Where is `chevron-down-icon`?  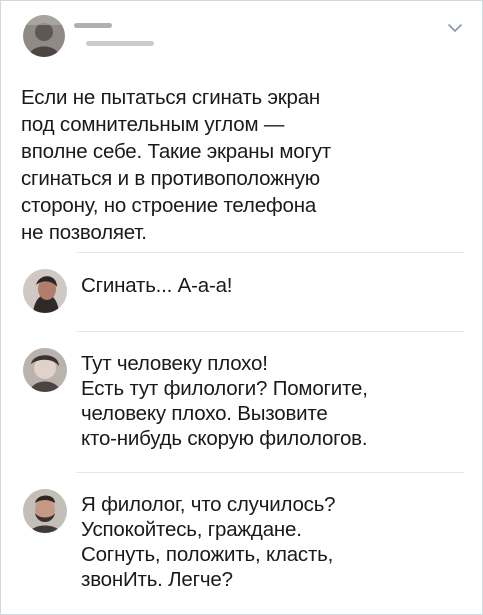 chevron-down-icon is located at coordinates (455, 28).